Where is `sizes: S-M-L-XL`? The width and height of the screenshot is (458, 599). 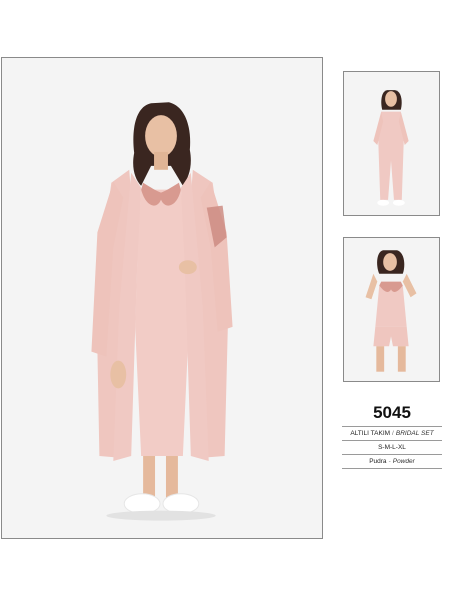
sizes: S-M-L-XL is located at coordinates (392, 447).